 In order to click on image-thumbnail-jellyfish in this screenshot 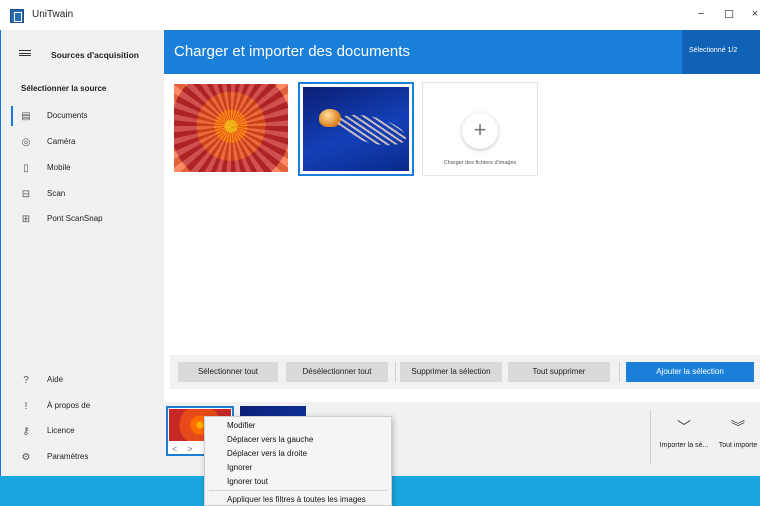, I will do `click(356, 129)`.